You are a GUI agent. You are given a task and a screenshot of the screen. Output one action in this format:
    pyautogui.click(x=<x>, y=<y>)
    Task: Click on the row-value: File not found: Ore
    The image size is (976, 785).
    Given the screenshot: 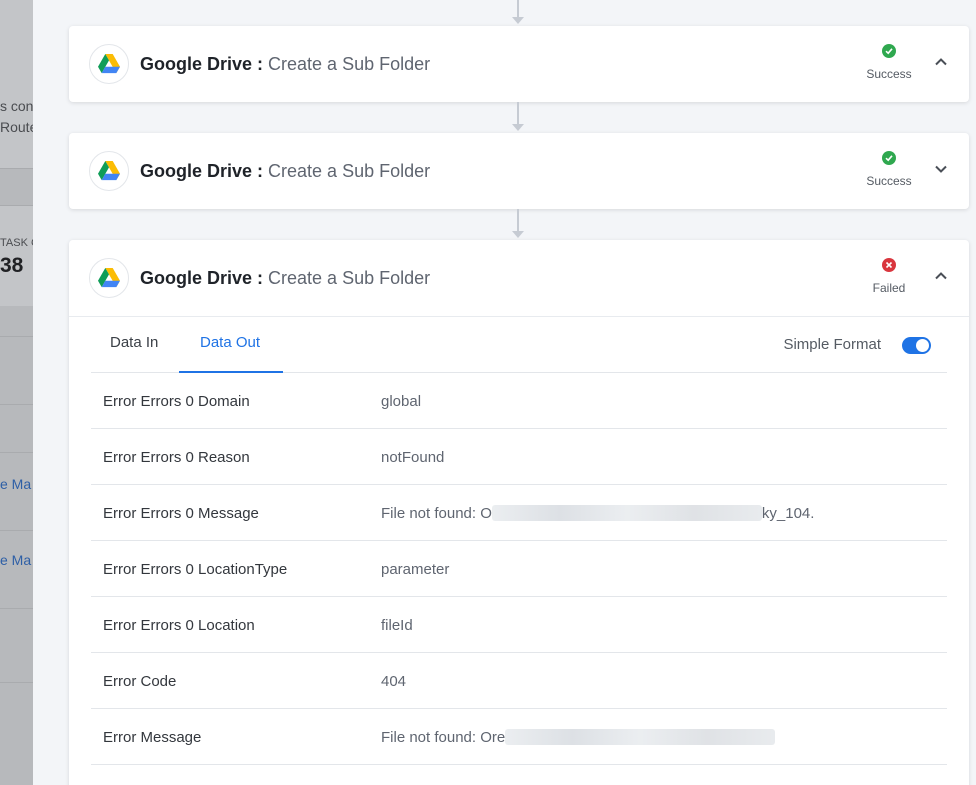 What is the action you would take?
    pyautogui.click(x=578, y=737)
    